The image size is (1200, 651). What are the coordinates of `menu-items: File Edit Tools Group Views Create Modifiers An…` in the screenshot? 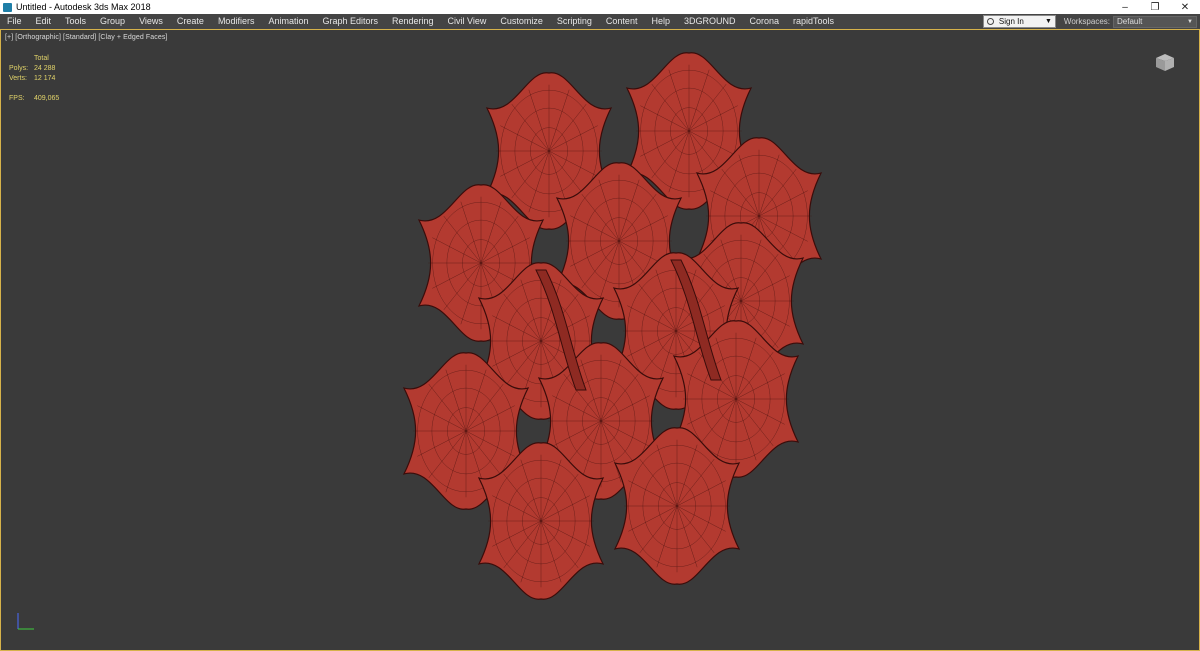 It's located at (420, 21).